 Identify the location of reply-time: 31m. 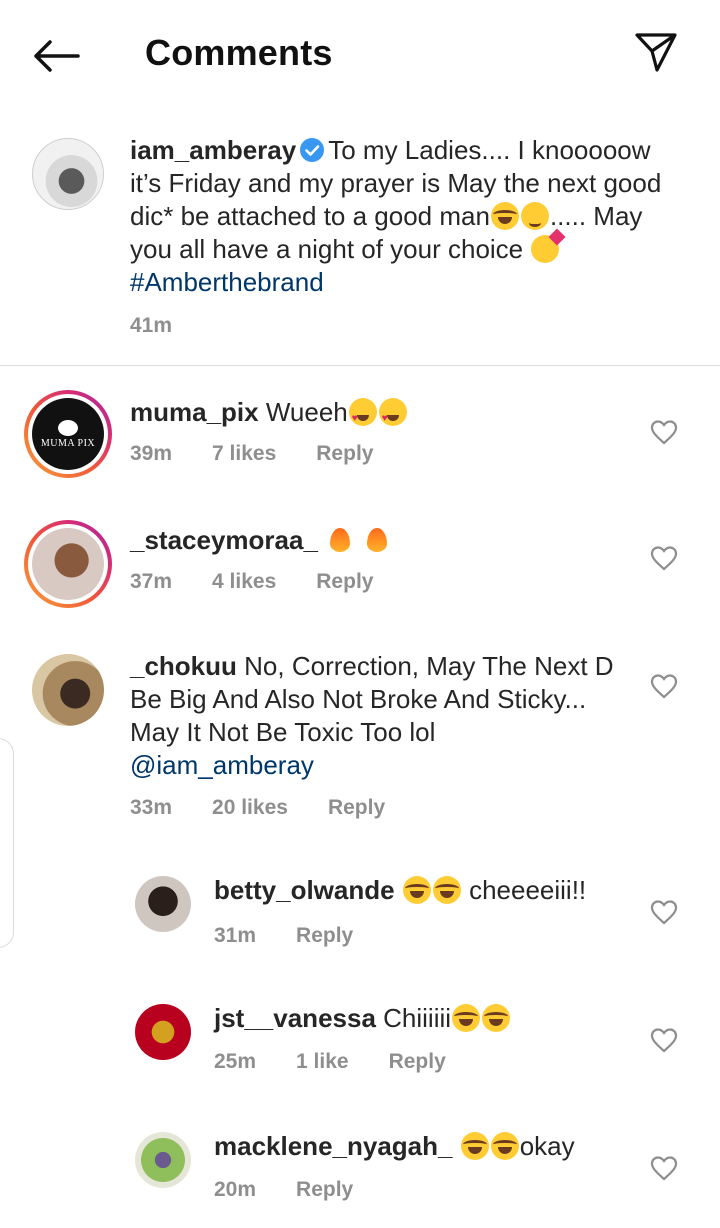
(235, 935).